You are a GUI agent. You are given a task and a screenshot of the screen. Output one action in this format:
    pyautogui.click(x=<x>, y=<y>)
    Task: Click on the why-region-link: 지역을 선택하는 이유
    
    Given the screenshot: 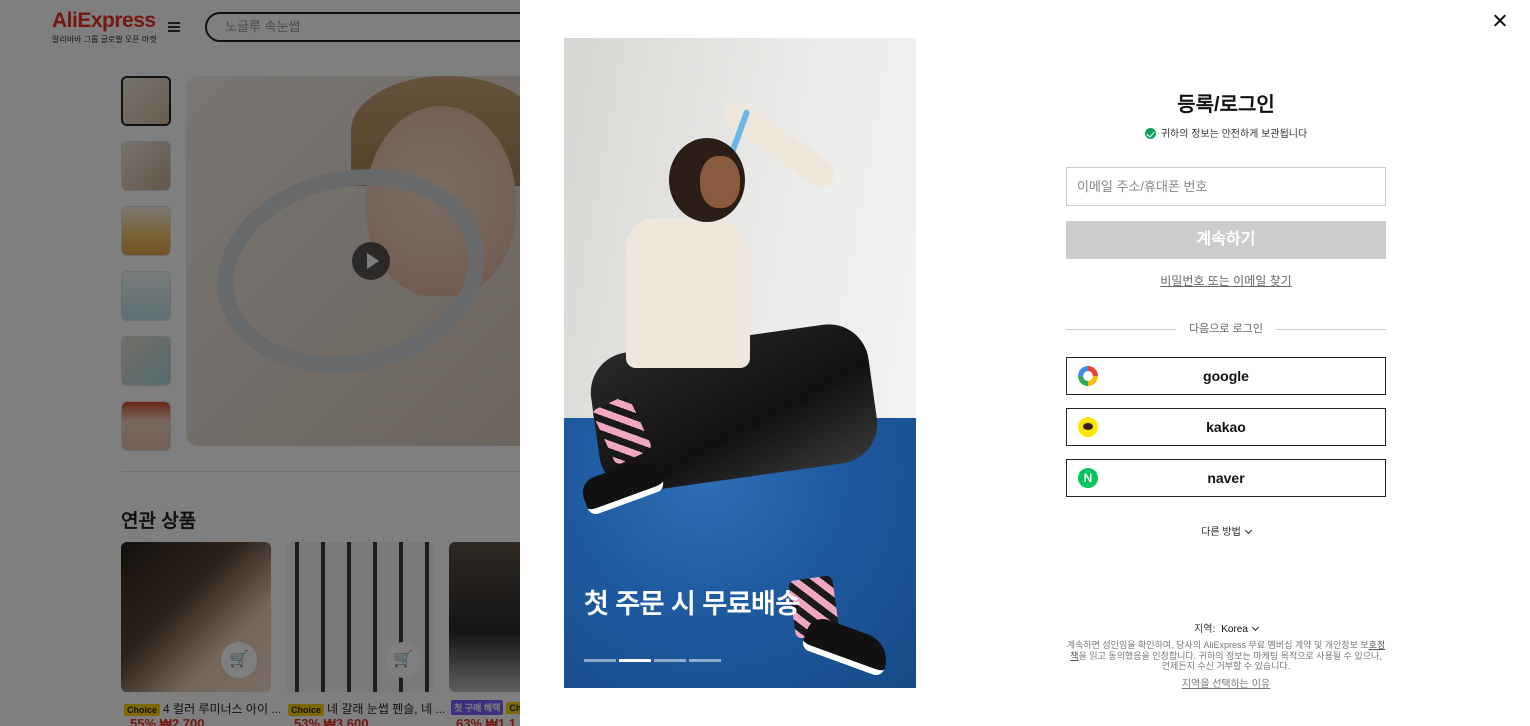 What is the action you would take?
    pyautogui.click(x=1226, y=682)
    